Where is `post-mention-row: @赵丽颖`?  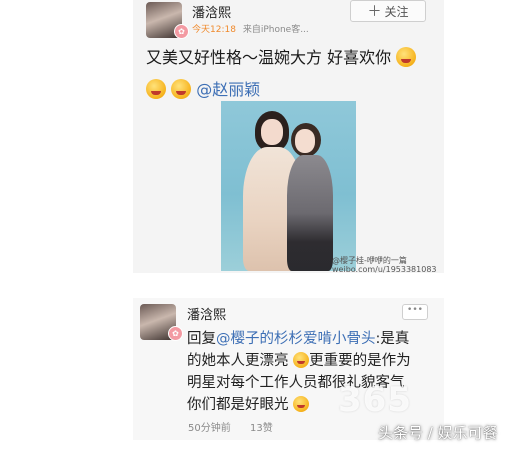
post-mention-row: @赵丽颖 is located at coordinates (203, 88).